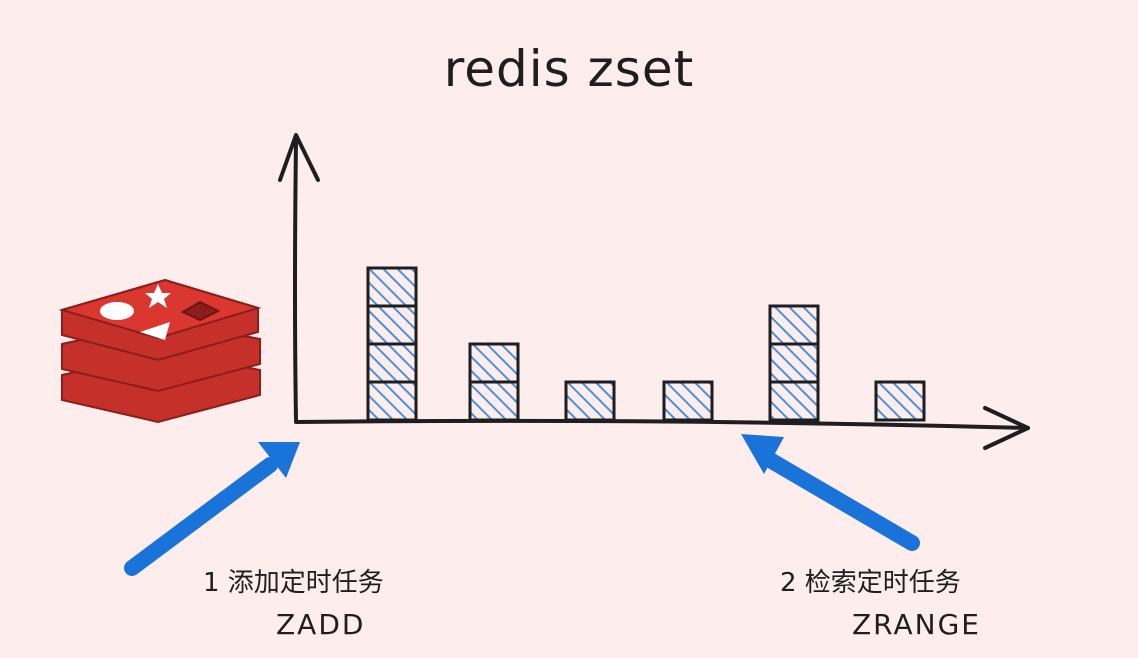 The height and width of the screenshot is (658, 1138). I want to click on circle-shape, so click(117, 311).